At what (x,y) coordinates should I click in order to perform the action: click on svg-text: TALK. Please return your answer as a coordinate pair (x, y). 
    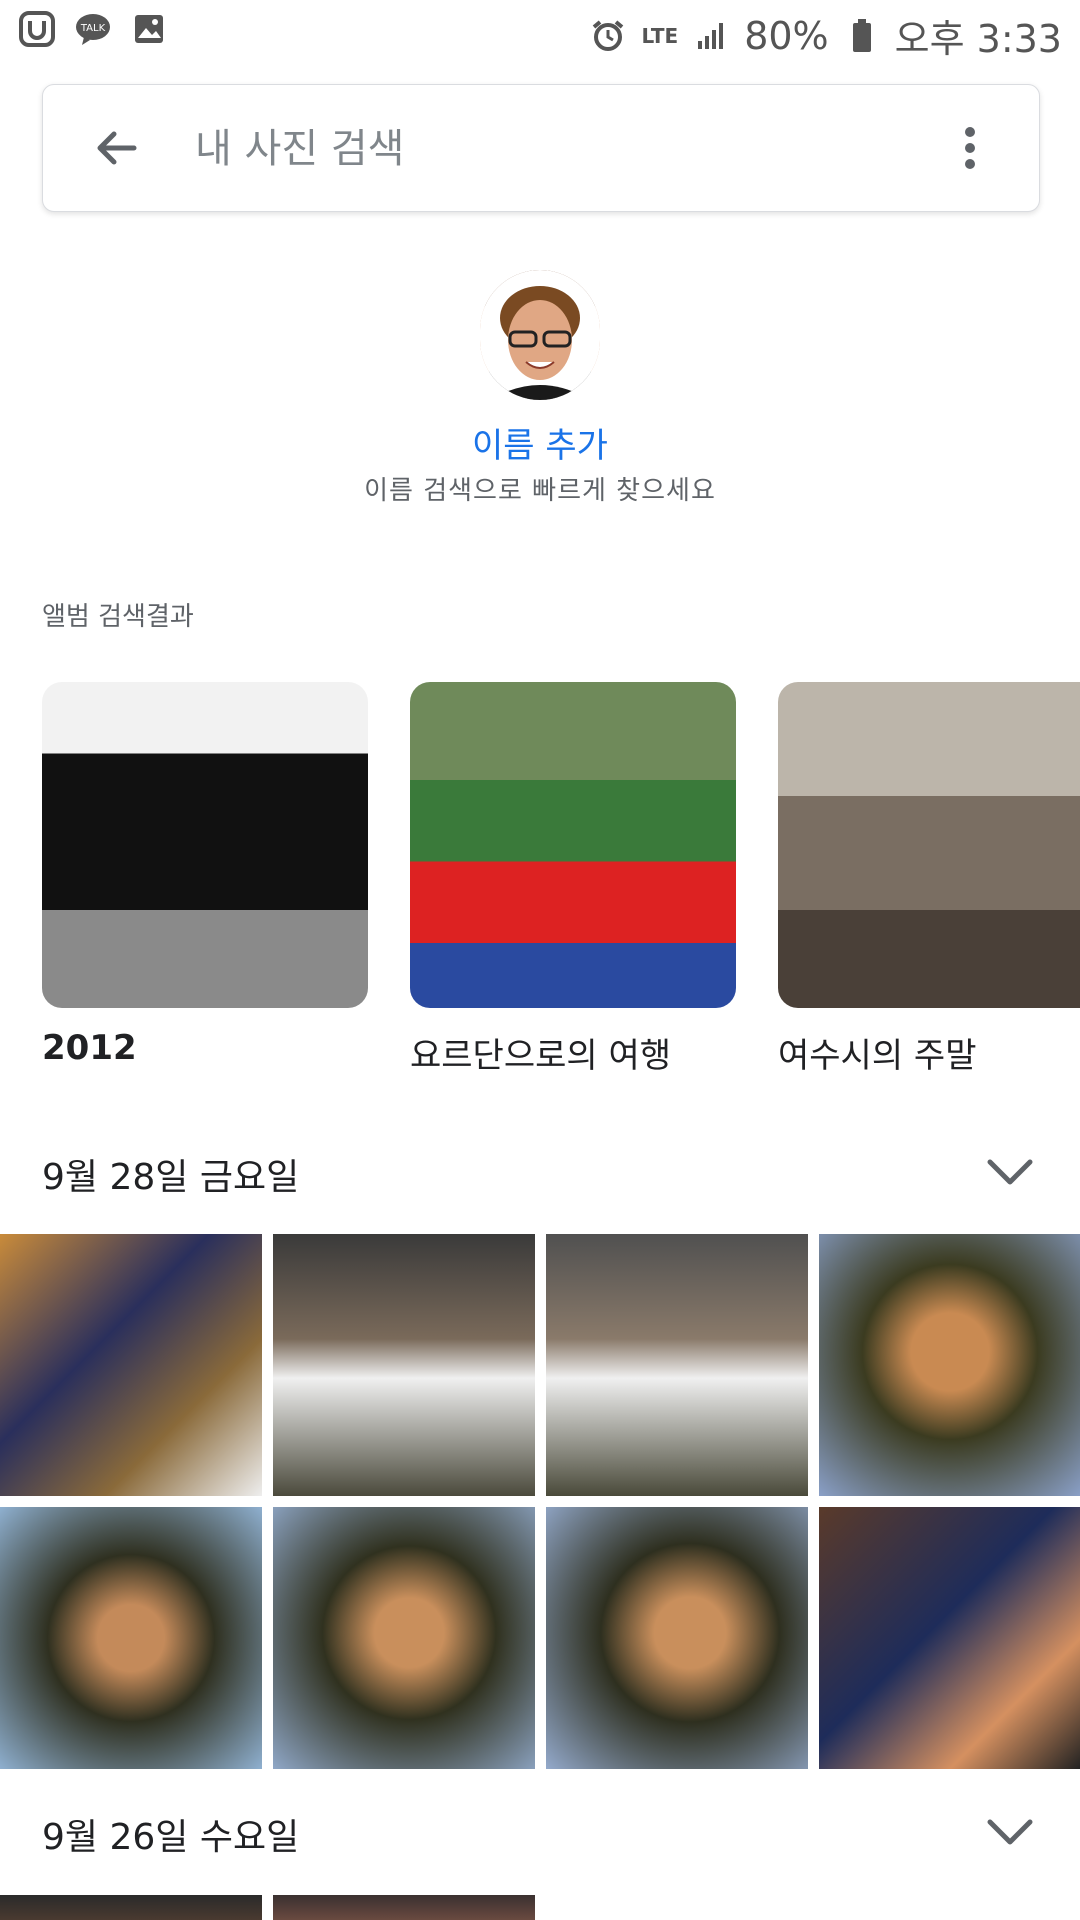
    Looking at the image, I should click on (93, 28).